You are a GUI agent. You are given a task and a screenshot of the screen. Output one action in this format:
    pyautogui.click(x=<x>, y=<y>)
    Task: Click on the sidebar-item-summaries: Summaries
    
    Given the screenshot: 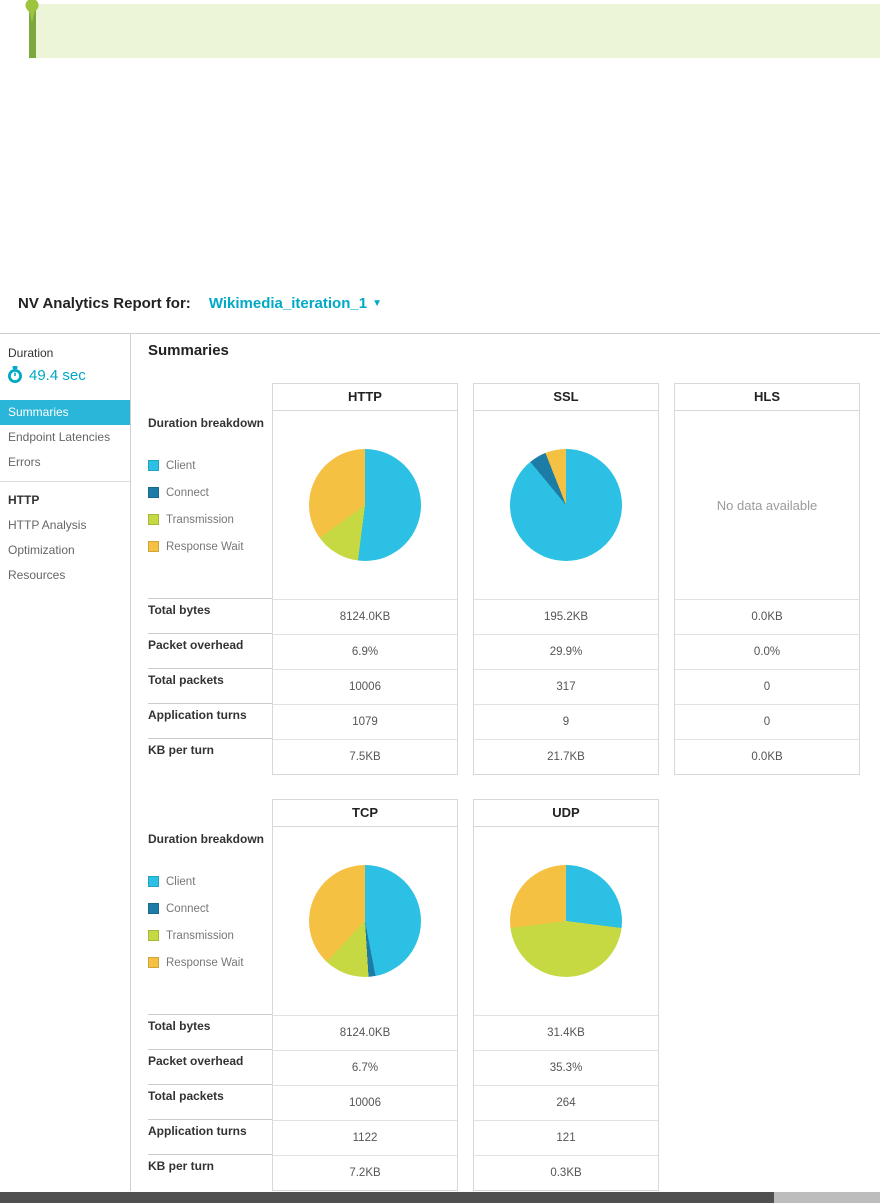 What is the action you would take?
    pyautogui.click(x=65, y=412)
    